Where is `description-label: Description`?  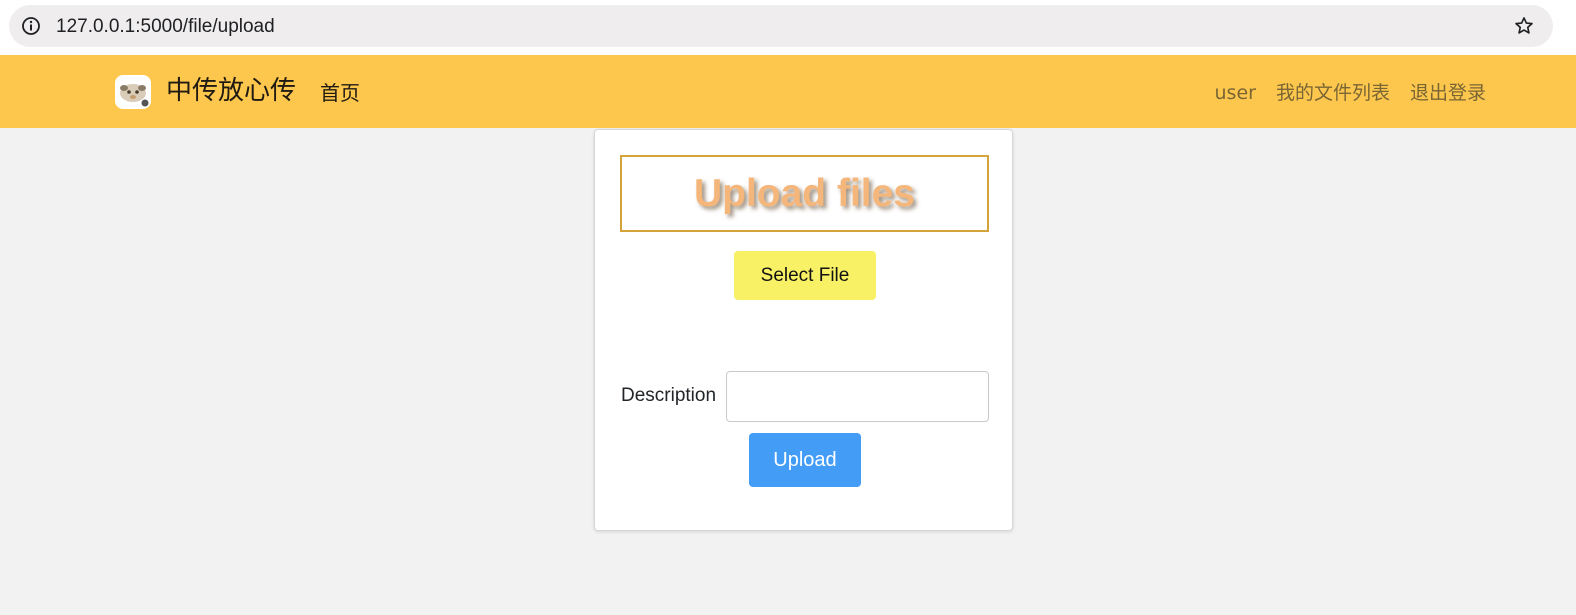 description-label: Description is located at coordinates (669, 395).